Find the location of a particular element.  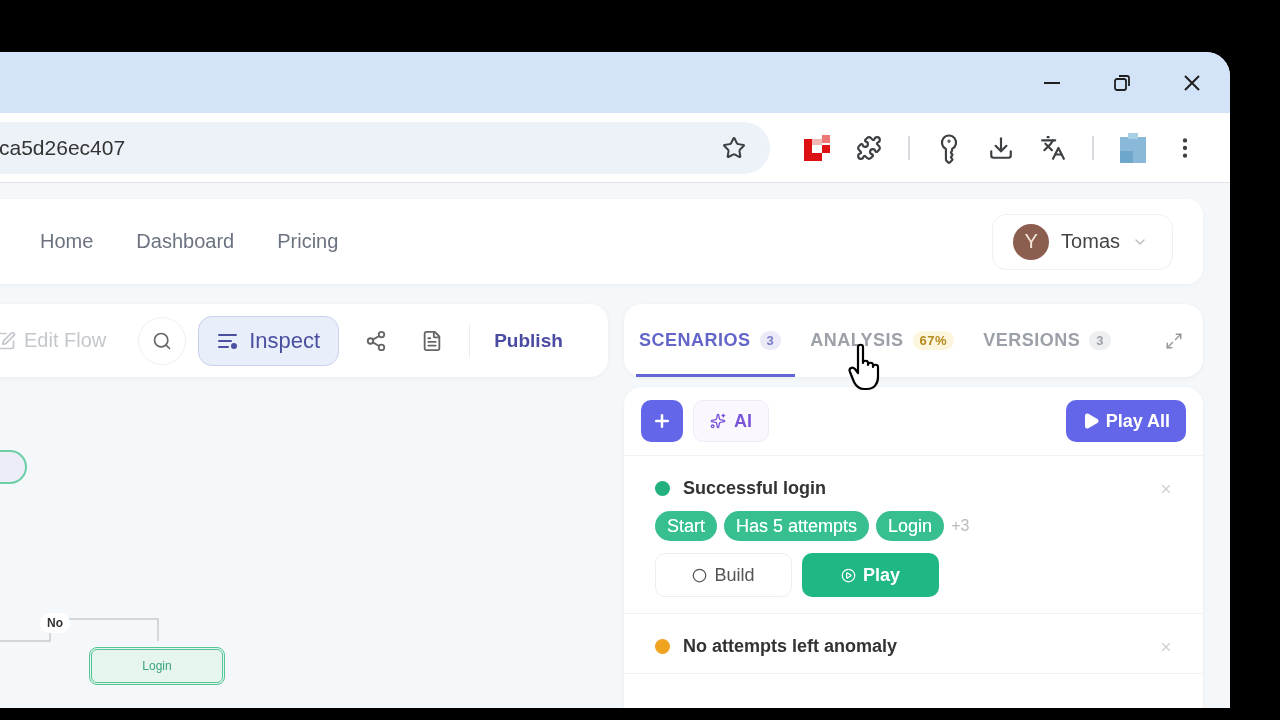

play-all-button: Play All is located at coordinates (1125, 421).